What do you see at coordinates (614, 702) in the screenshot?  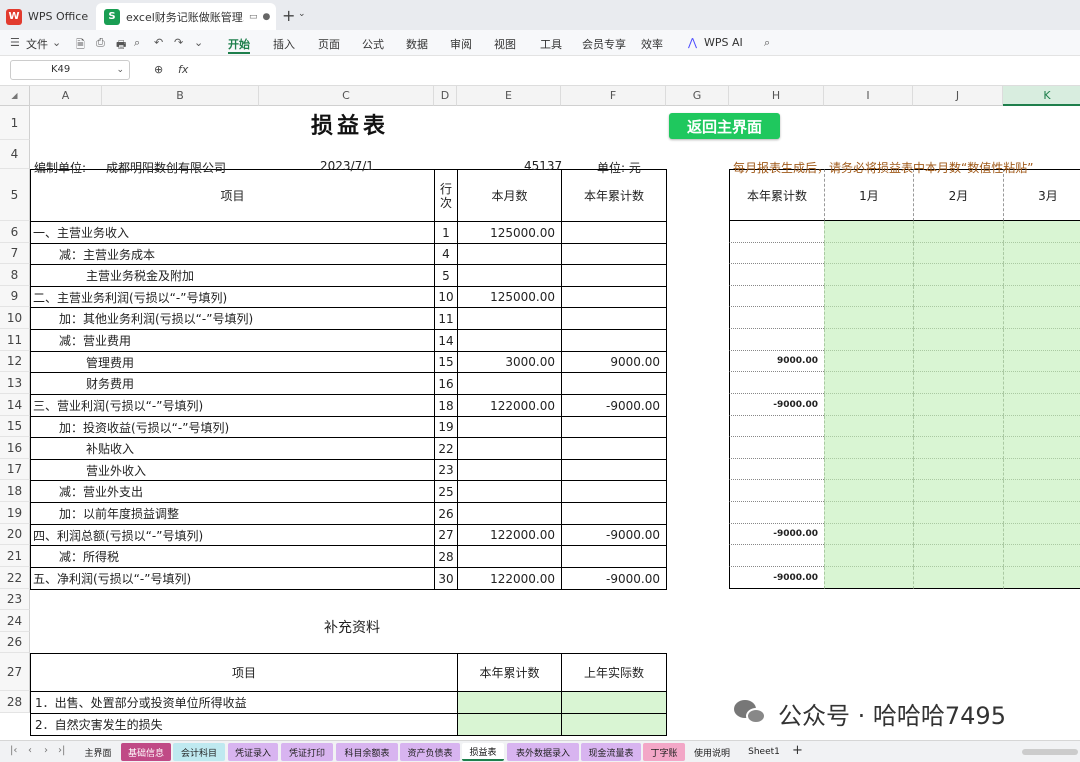 I see `supplement-prev-cell` at bounding box center [614, 702].